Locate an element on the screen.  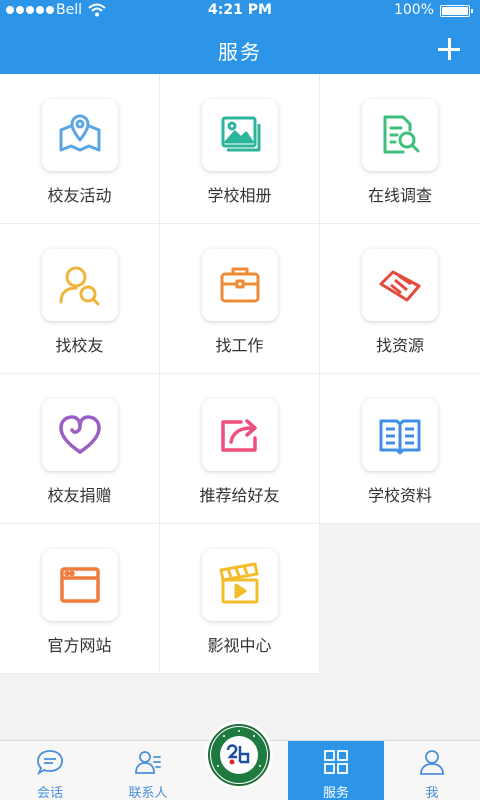
service-label: 找资源 is located at coordinates (399, 345).